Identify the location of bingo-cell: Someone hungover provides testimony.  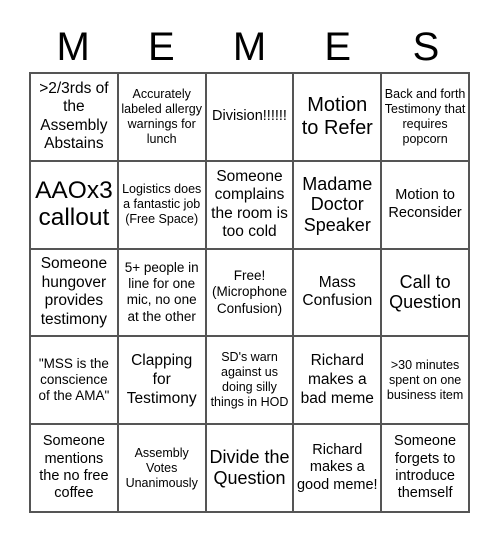
(74, 292).